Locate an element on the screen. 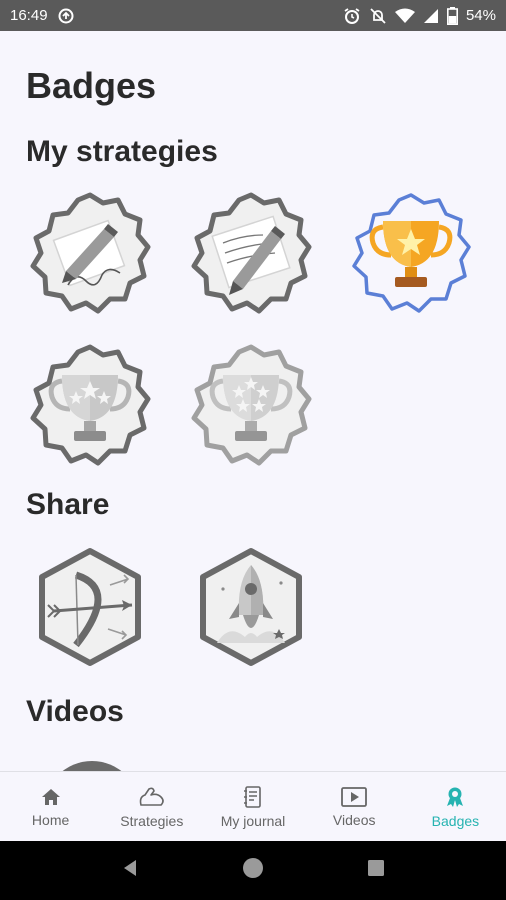  nav-journal-label: My journal is located at coordinates (253, 820).